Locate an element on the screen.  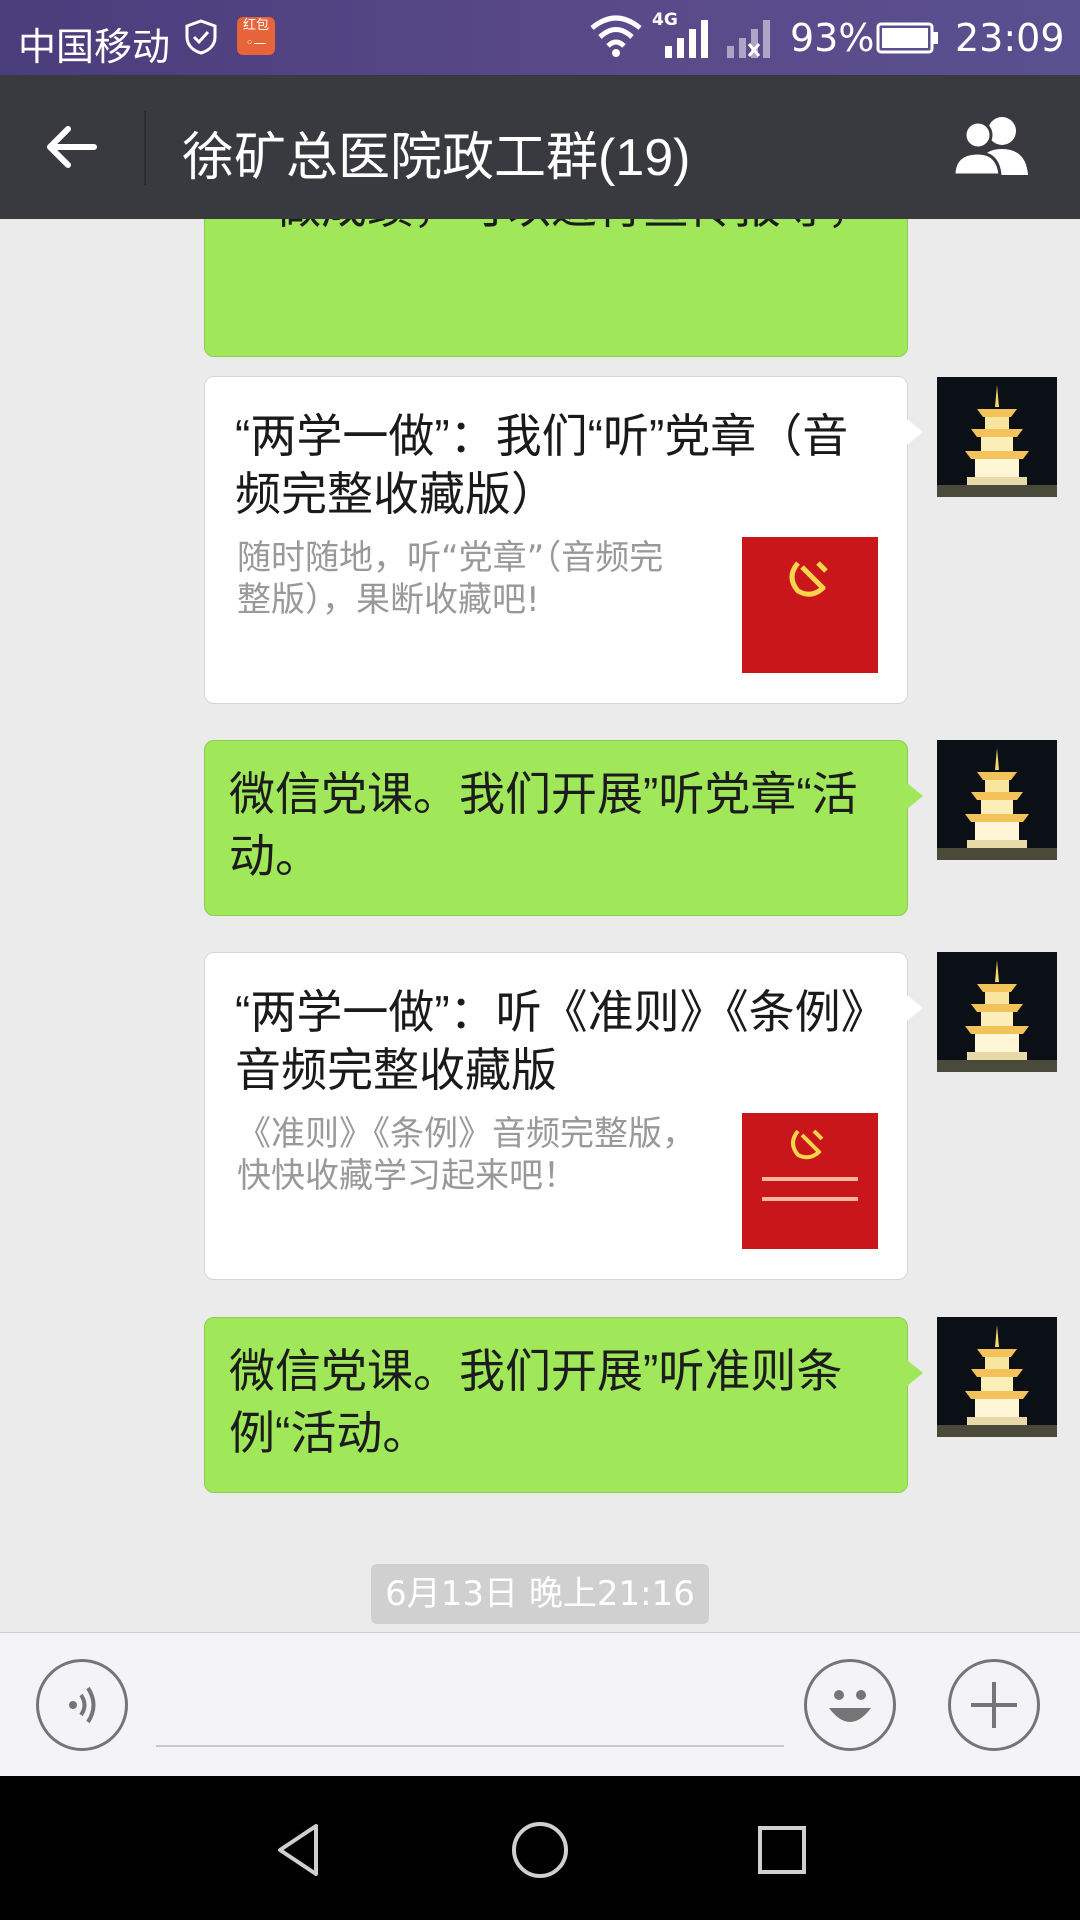
status-bar: 中国移动 红包 ◦— 4G 93% 23:09 is located at coordinates (540, 37).